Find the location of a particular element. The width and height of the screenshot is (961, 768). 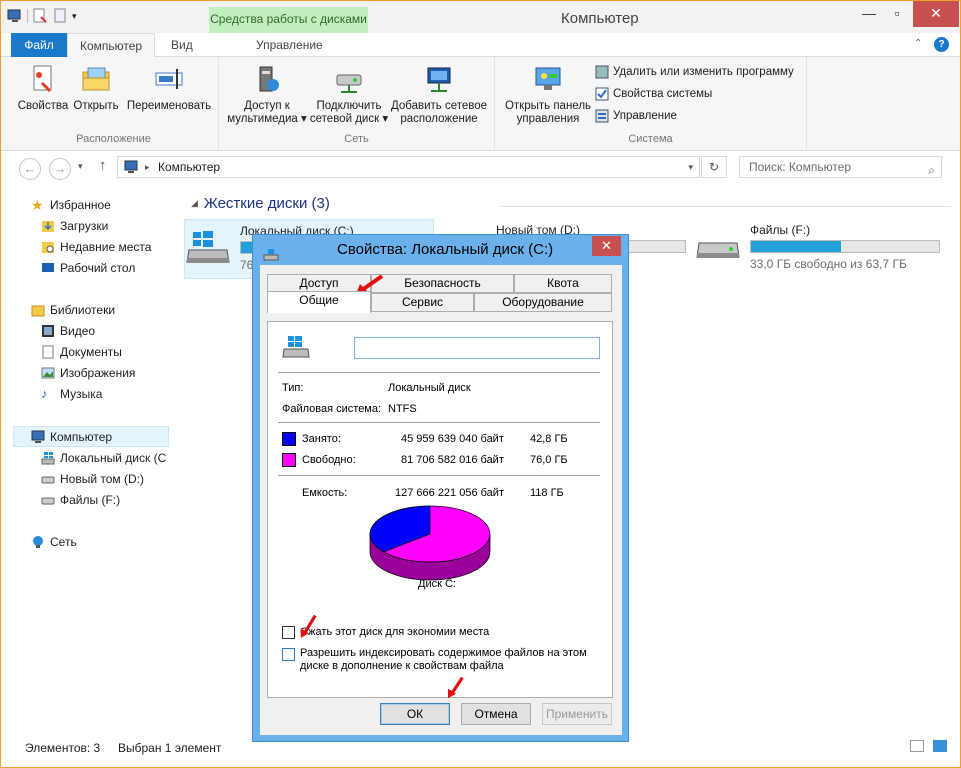

collapse-ribbon-icon: ⌃ is located at coordinates (918, 43).